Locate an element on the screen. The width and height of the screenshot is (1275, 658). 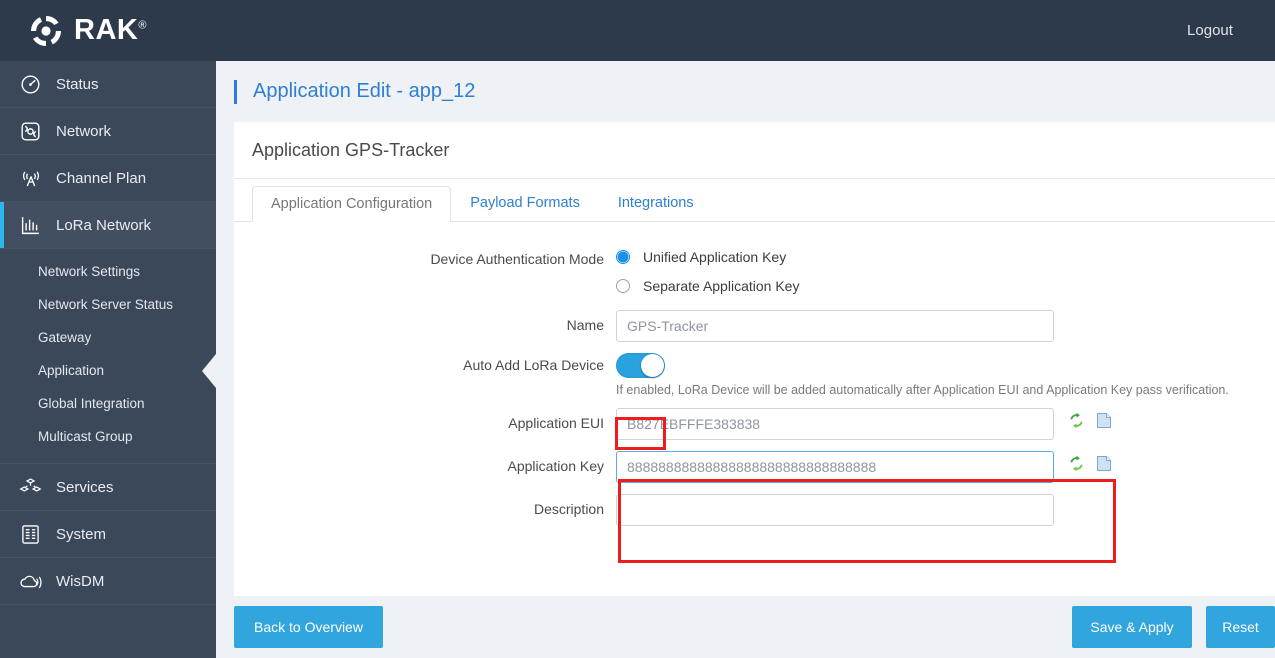
name-input is located at coordinates (835, 326).